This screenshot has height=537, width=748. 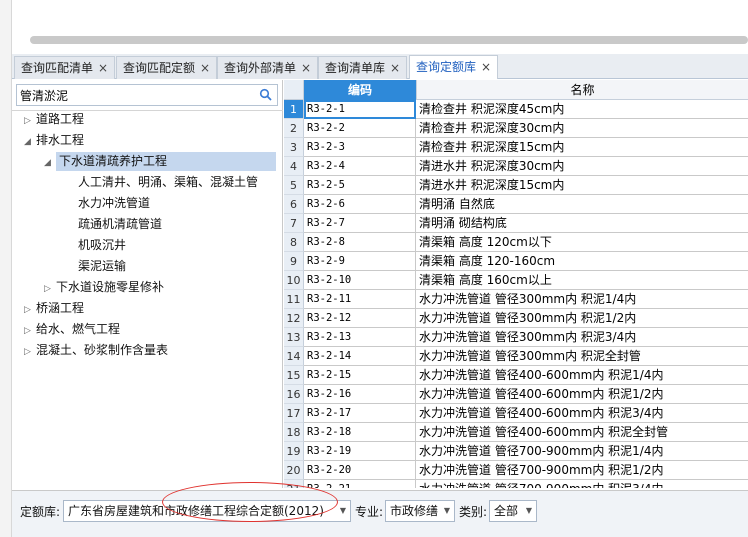 I want to click on row-number: 4, so click(x=294, y=166).